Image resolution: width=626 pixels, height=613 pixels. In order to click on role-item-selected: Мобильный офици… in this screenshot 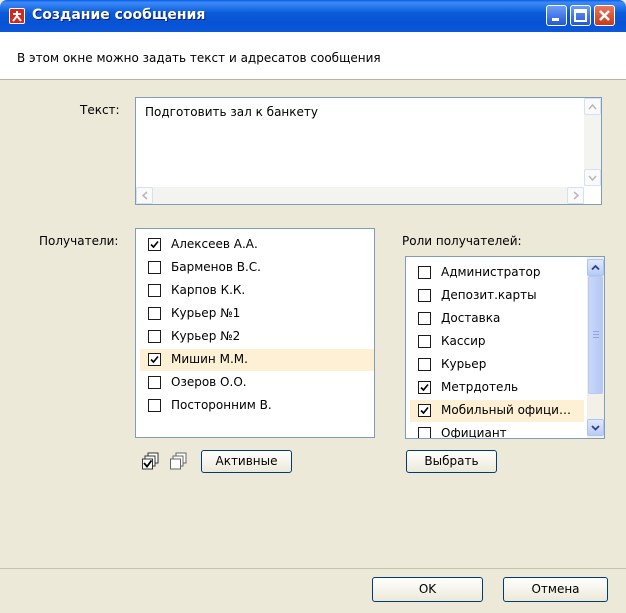, I will do `click(497, 411)`.